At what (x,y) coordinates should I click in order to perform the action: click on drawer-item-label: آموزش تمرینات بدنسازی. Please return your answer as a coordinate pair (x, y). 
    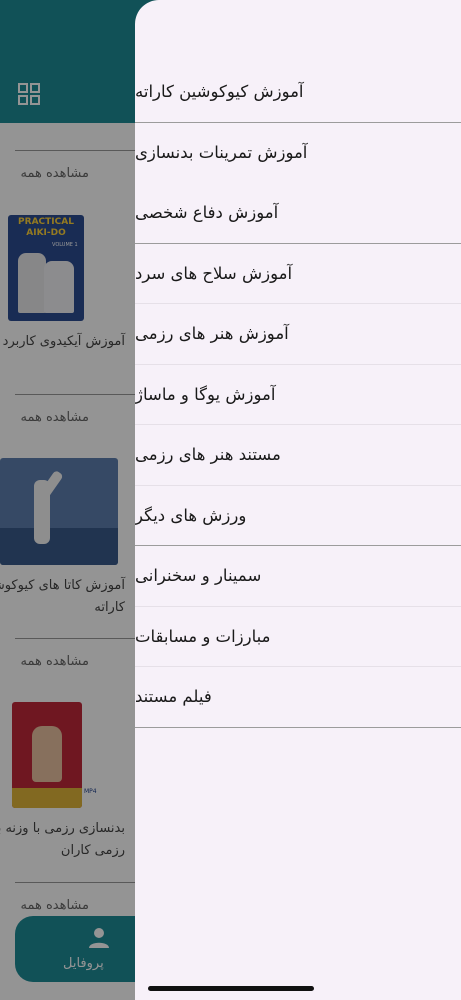
    Looking at the image, I should click on (221, 153).